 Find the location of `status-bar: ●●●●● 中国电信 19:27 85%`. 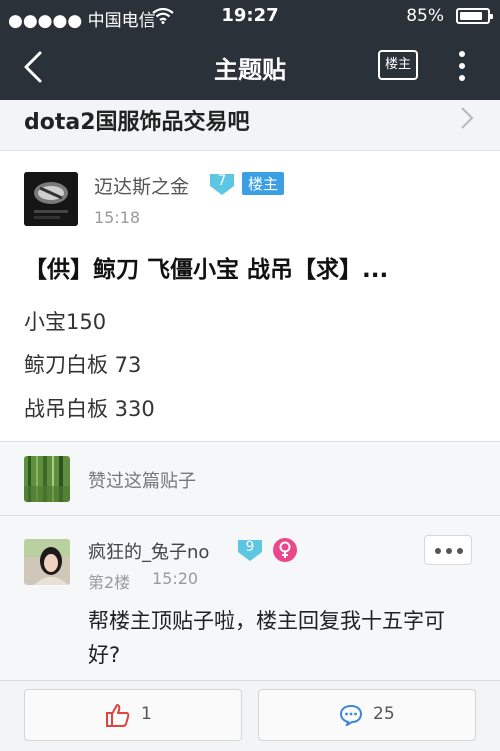

status-bar: ●●●●● 中国电信 19:27 85% is located at coordinates (250, 16).